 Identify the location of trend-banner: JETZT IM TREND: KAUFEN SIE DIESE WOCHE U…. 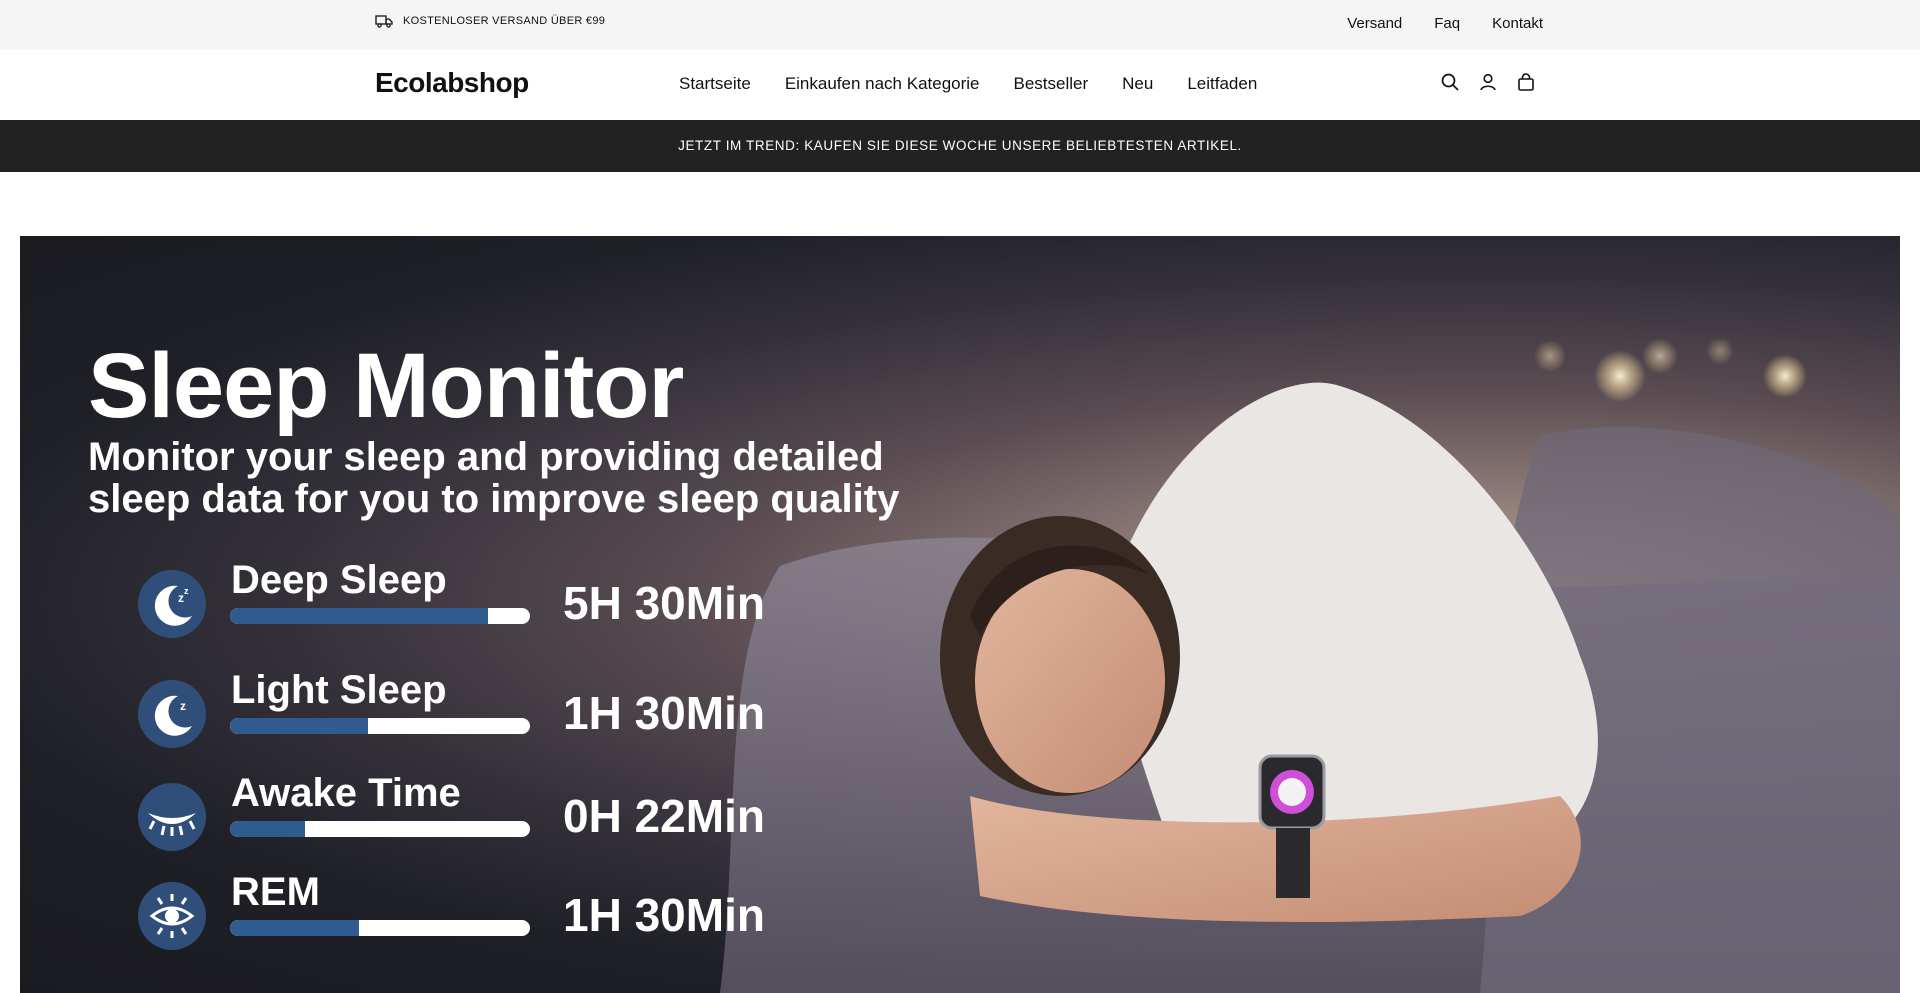
(960, 146).